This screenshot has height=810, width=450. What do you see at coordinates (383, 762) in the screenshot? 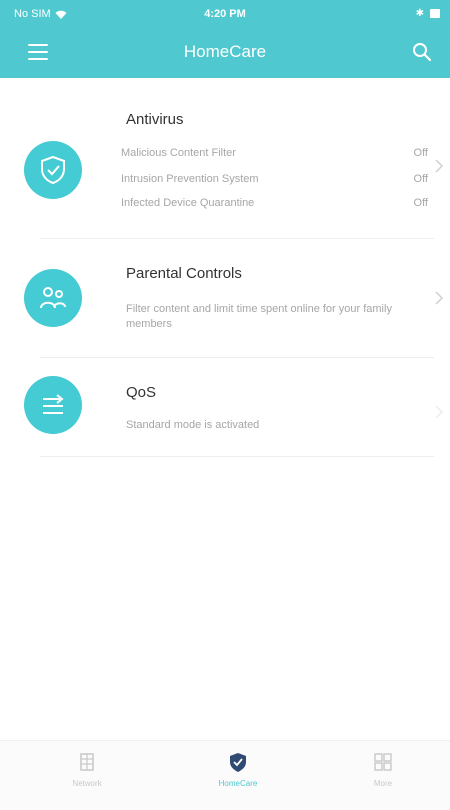
I see `more-grid-icon` at bounding box center [383, 762].